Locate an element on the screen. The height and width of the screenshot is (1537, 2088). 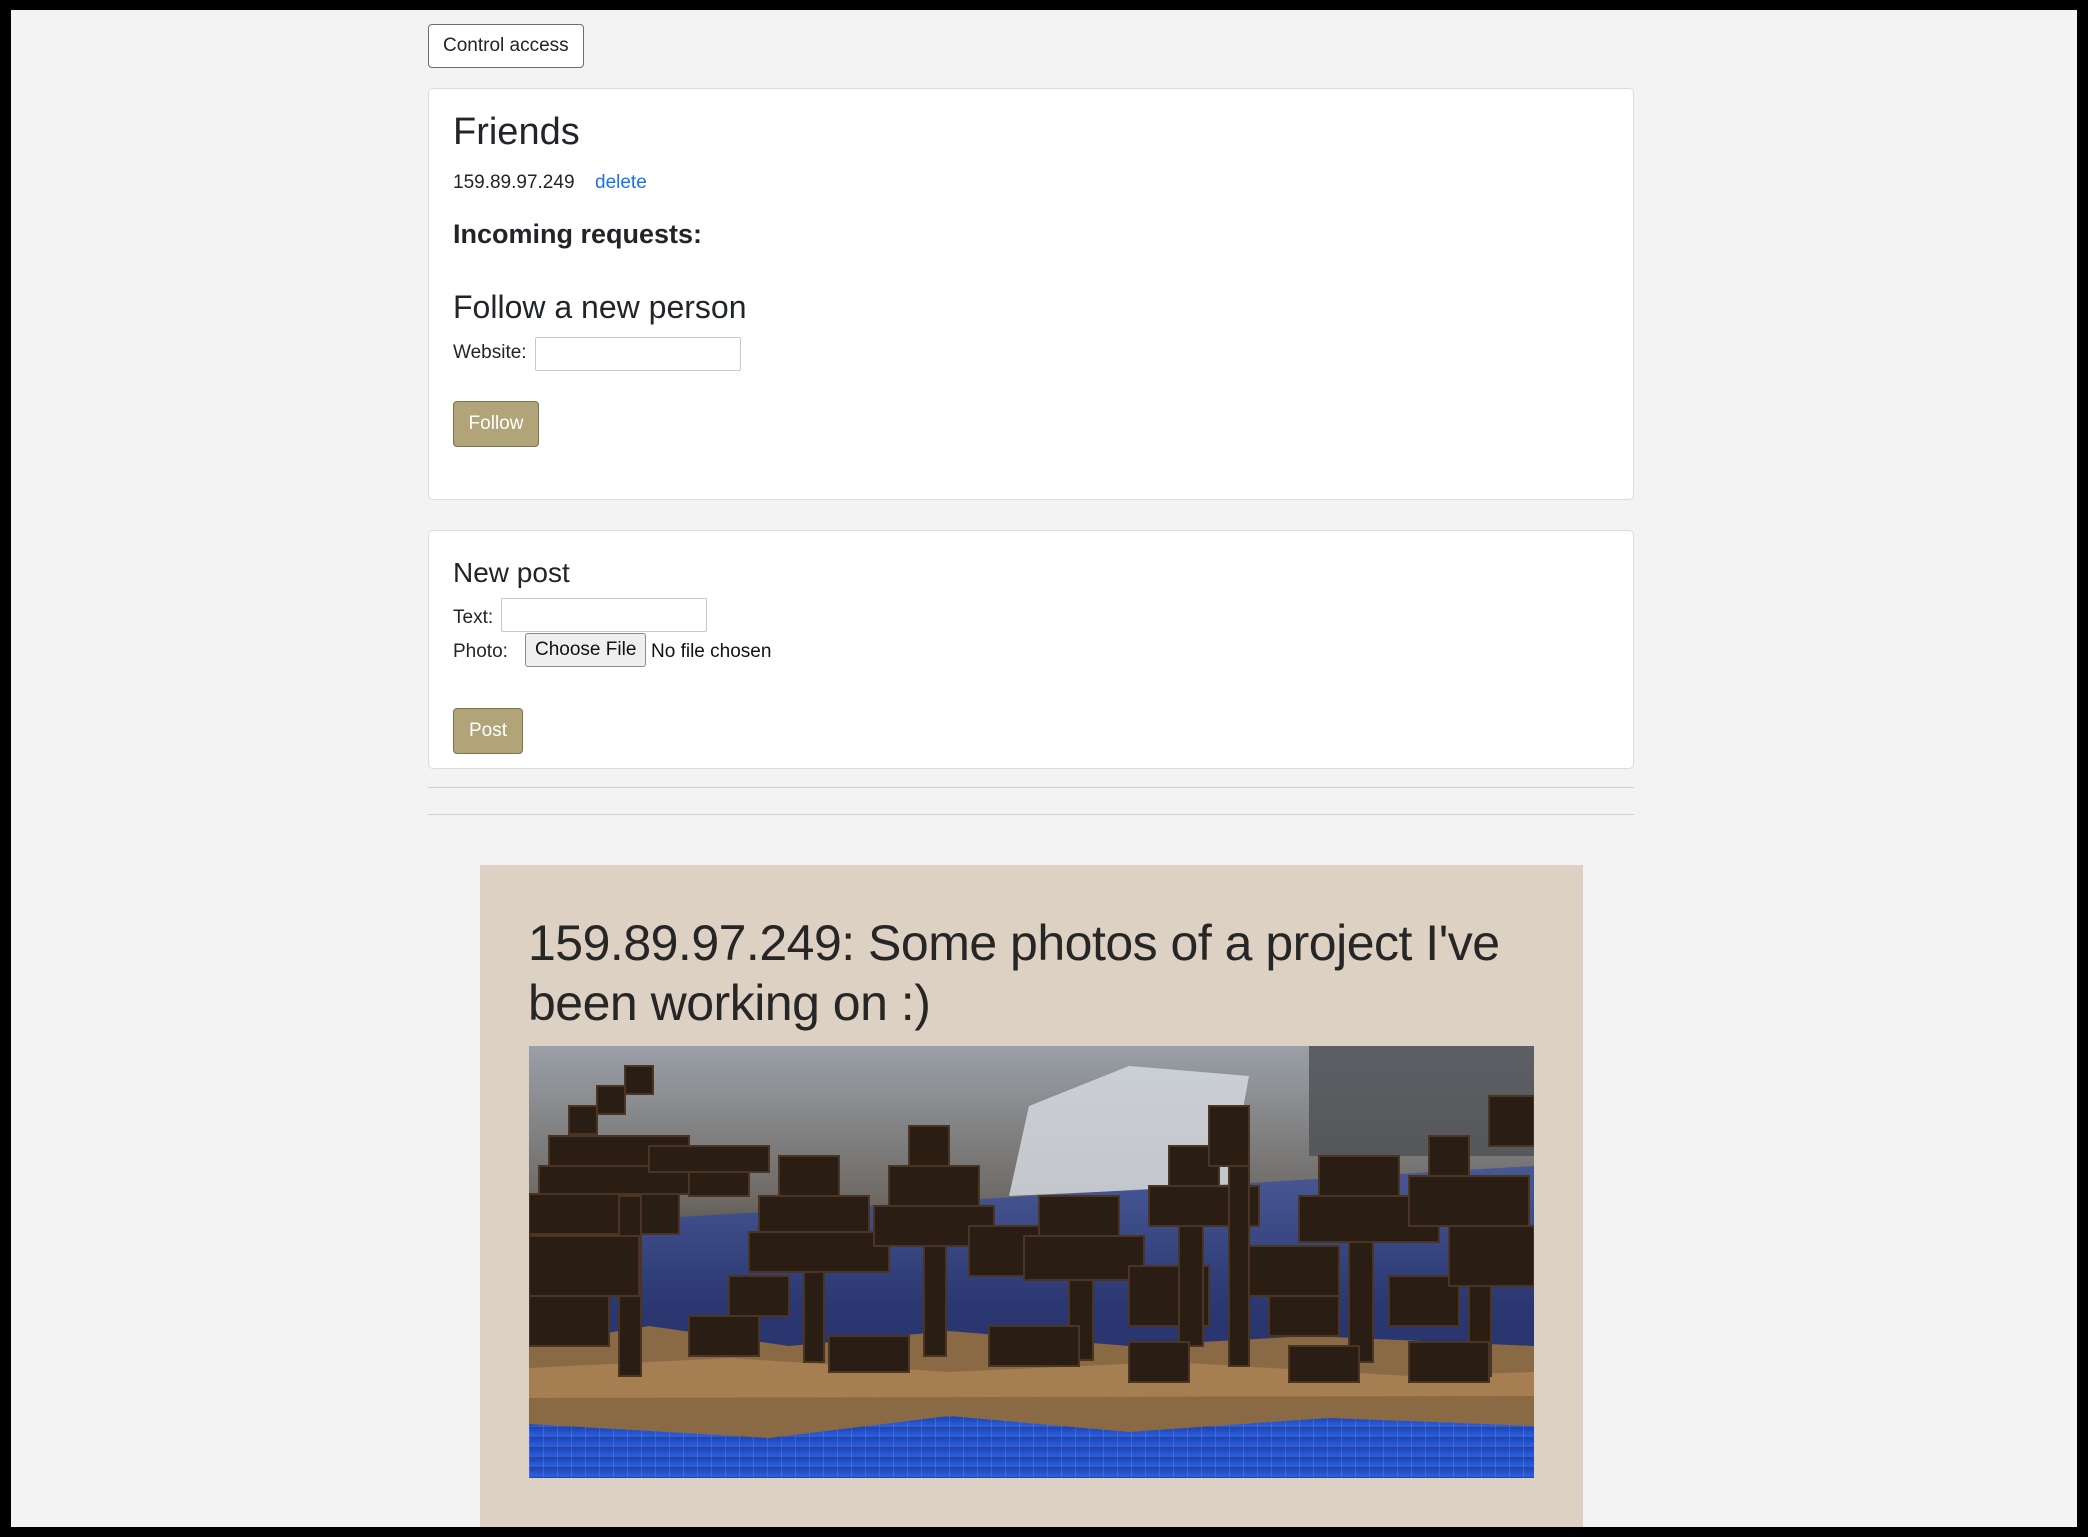
voxel-forest-photo-icon is located at coordinates (1031, 1262).